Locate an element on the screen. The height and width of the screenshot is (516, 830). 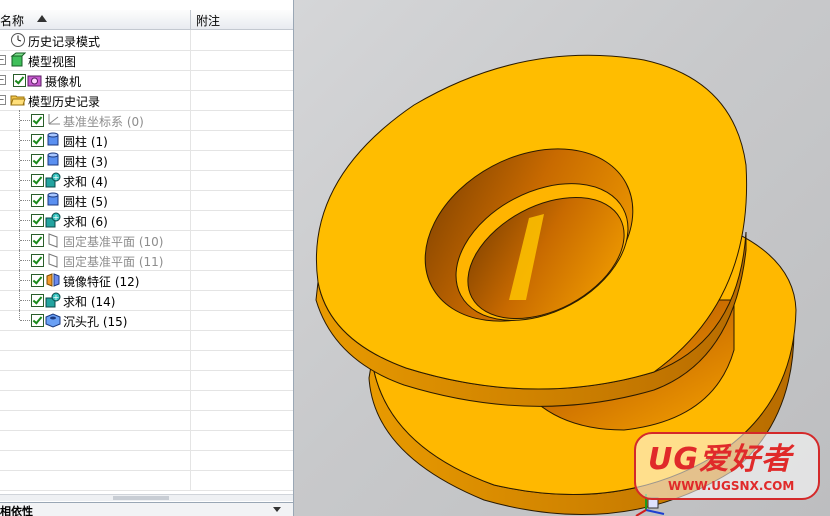
tree-row: 镜像特征 (12) is located at coordinates (146, 280).